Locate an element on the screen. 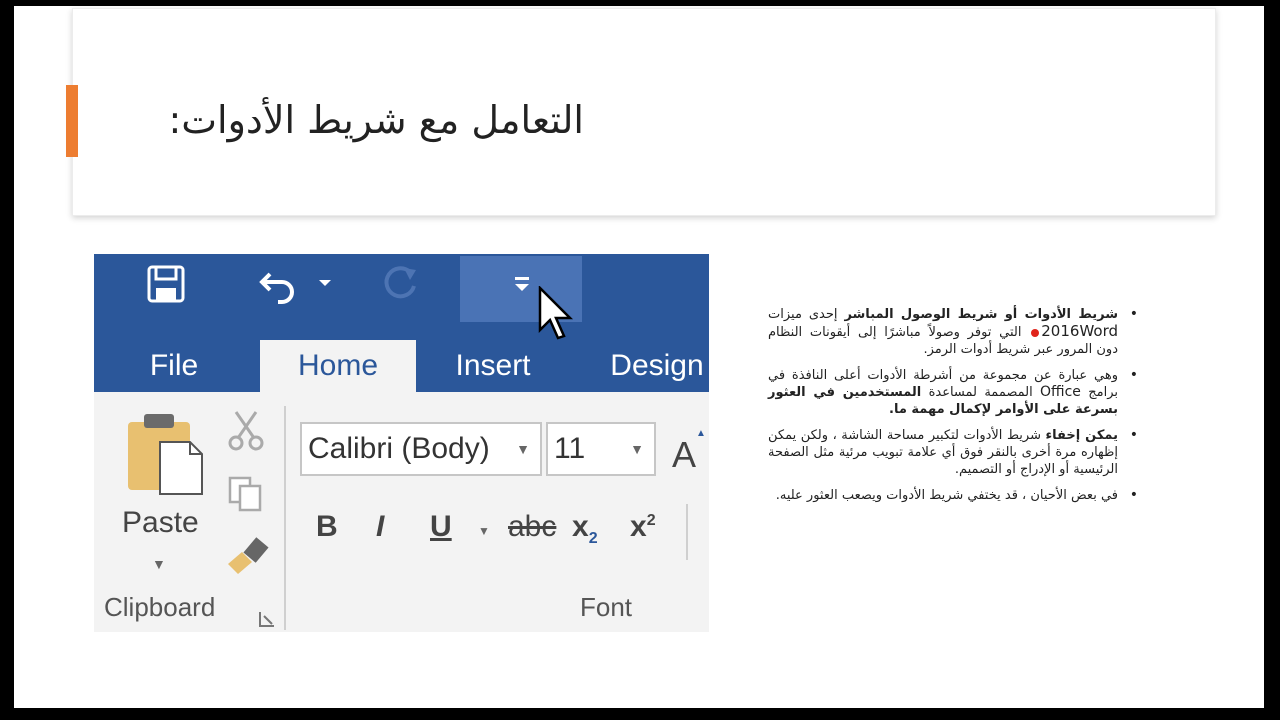 Image resolution: width=1280 pixels, height=720 pixels. subscript-mark: 2 is located at coordinates (593, 538).